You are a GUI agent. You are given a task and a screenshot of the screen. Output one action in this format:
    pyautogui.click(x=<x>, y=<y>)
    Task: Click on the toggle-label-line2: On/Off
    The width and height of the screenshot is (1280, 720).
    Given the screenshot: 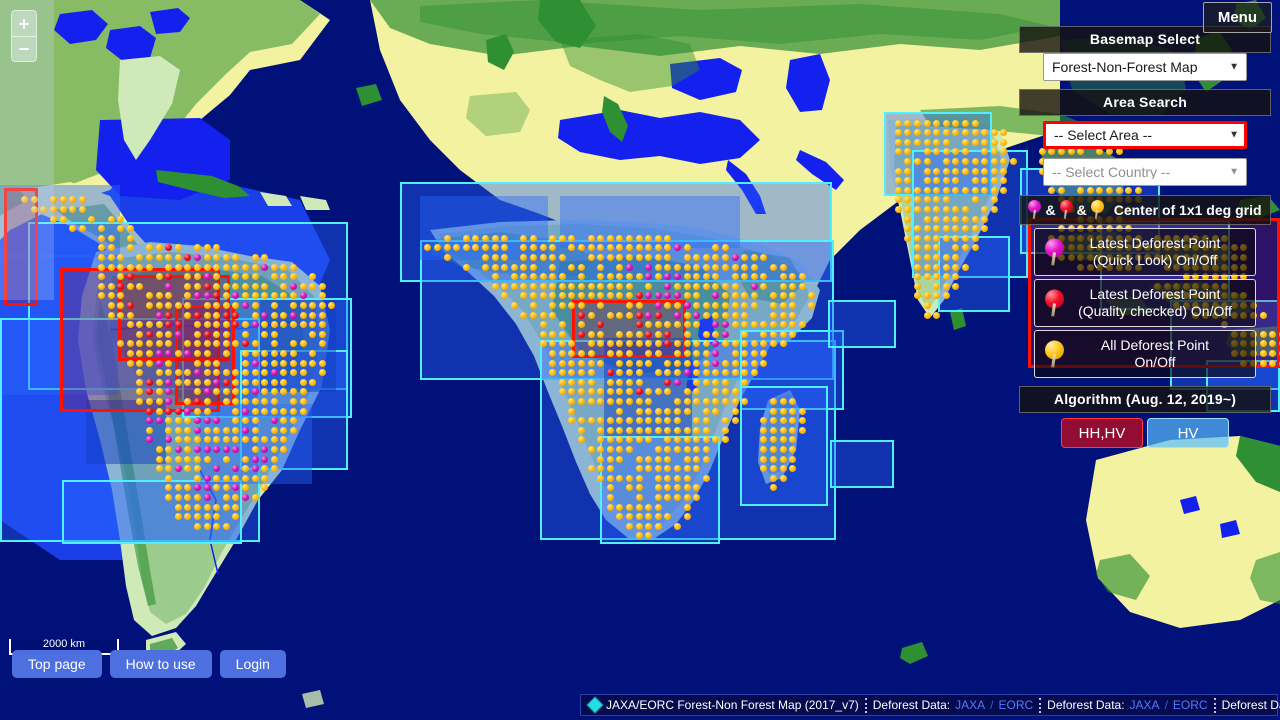 What is the action you would take?
    pyautogui.click(x=1155, y=361)
    